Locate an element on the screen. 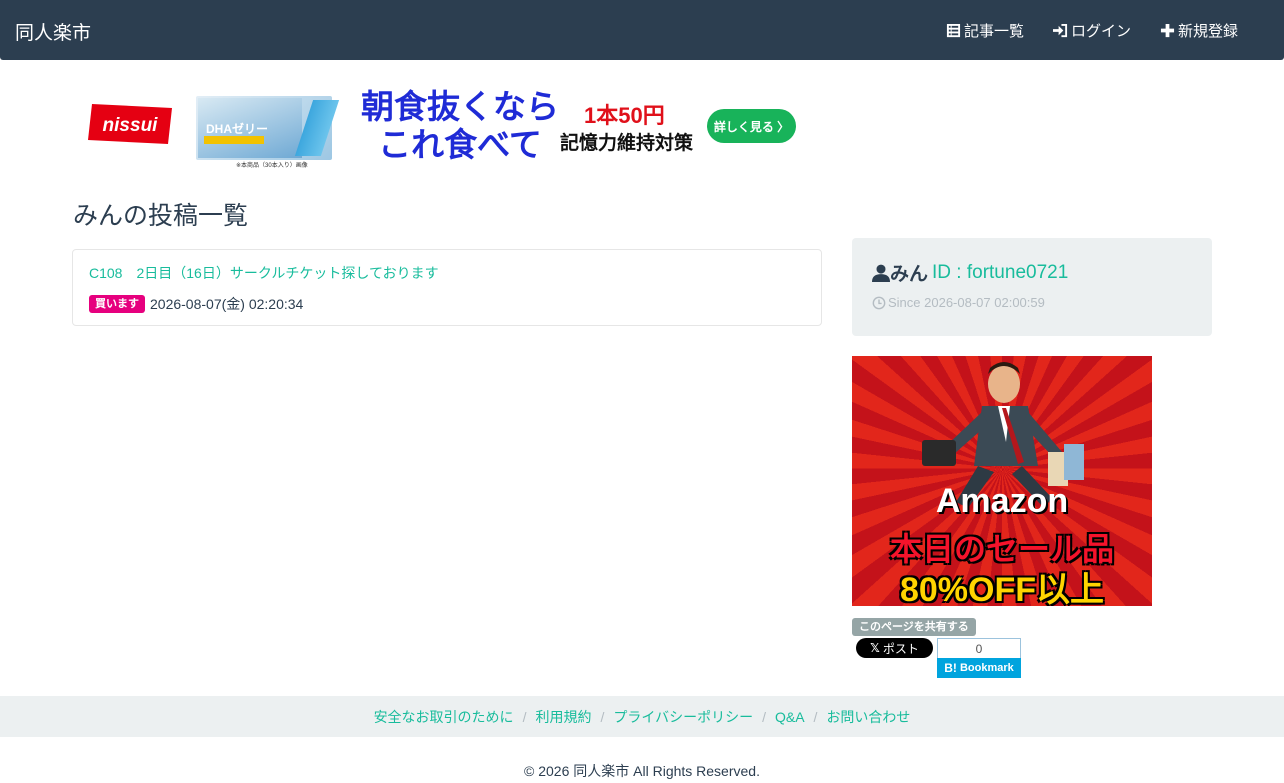 The height and width of the screenshot is (783, 1284). profile-name: みん is located at coordinates (909, 274).